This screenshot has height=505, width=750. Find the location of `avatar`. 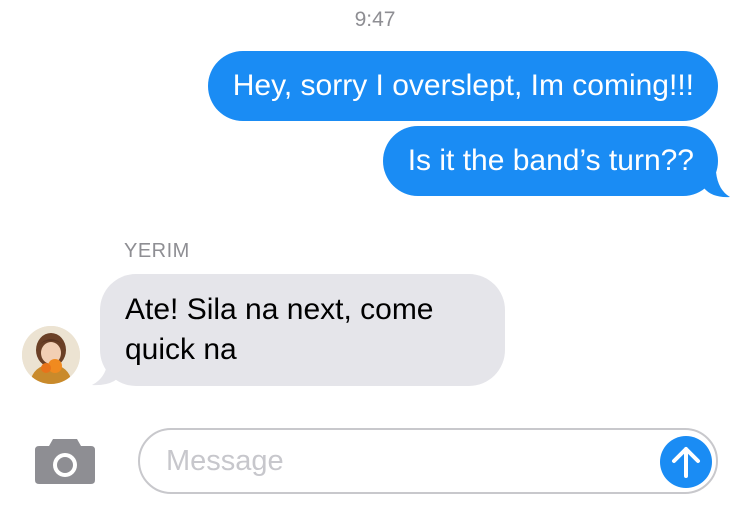

avatar is located at coordinates (51, 355).